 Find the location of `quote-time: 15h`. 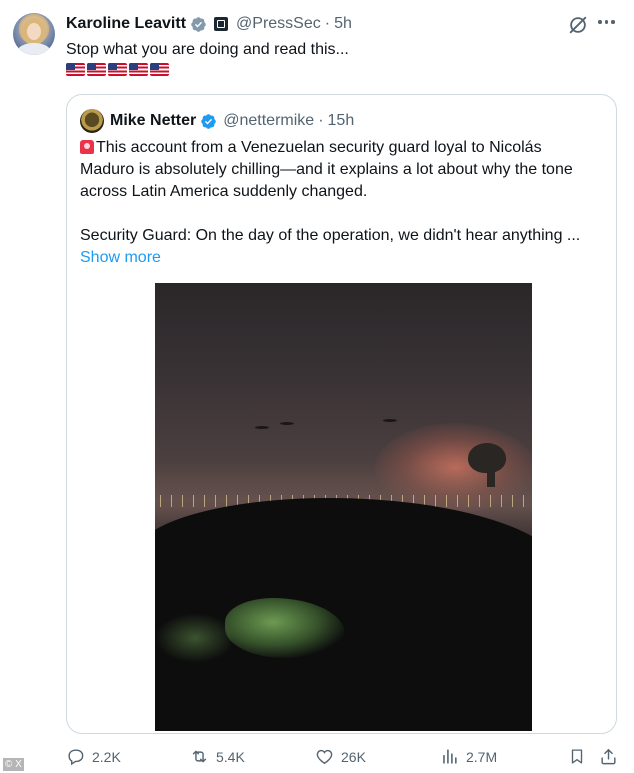

quote-time: 15h is located at coordinates (341, 121).